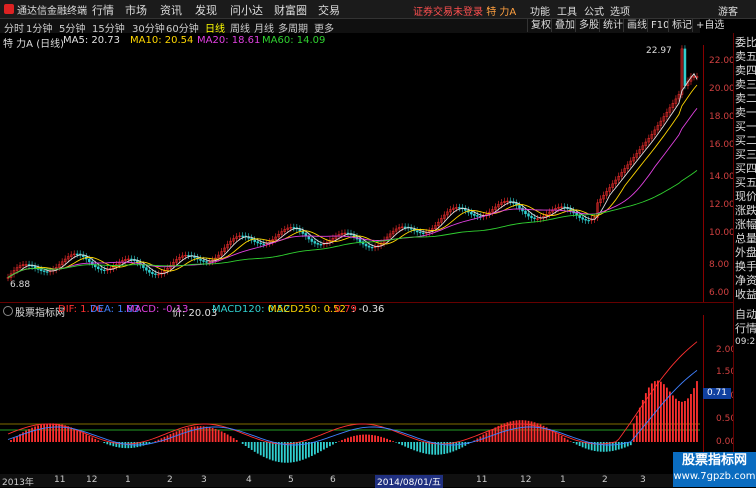 The width and height of the screenshot is (756, 488). I want to click on menu-news: 资讯, so click(171, 10).